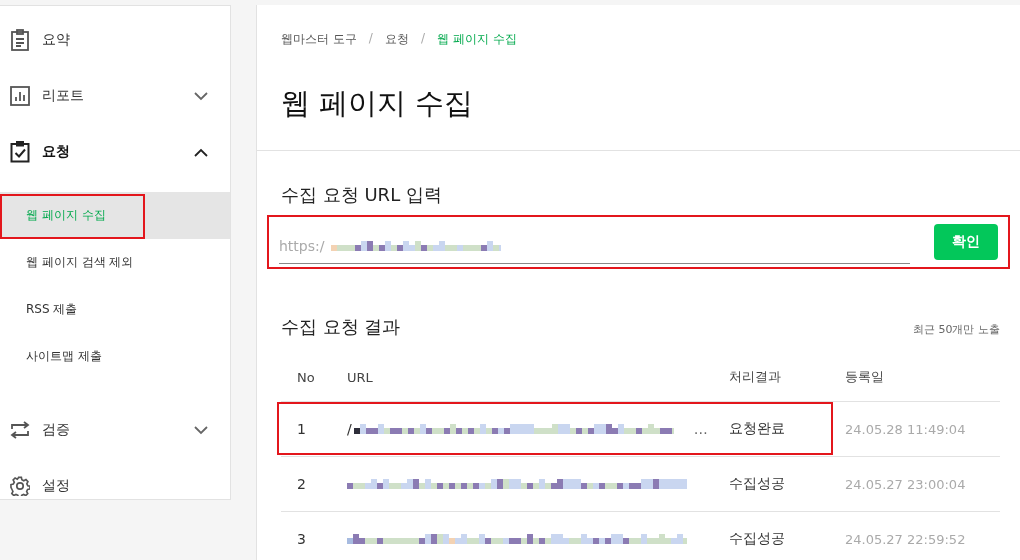 The width and height of the screenshot is (1020, 560). What do you see at coordinates (115, 486) in the screenshot?
I see `sidebar-item: 설정` at bounding box center [115, 486].